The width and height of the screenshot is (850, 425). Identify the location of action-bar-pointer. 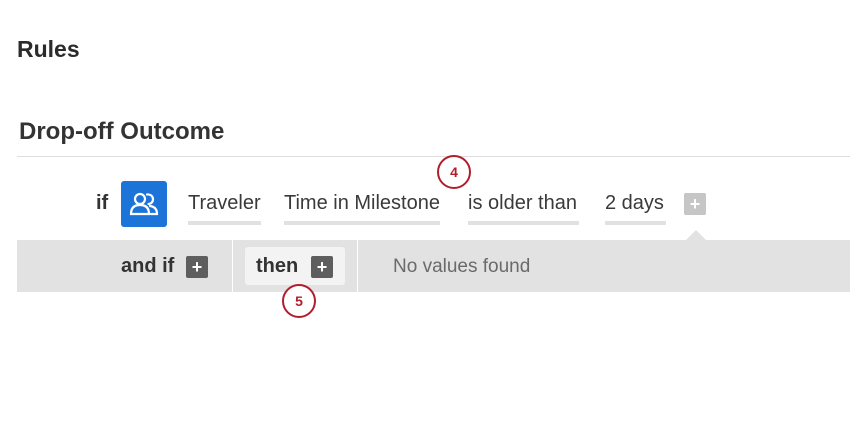
(696, 235).